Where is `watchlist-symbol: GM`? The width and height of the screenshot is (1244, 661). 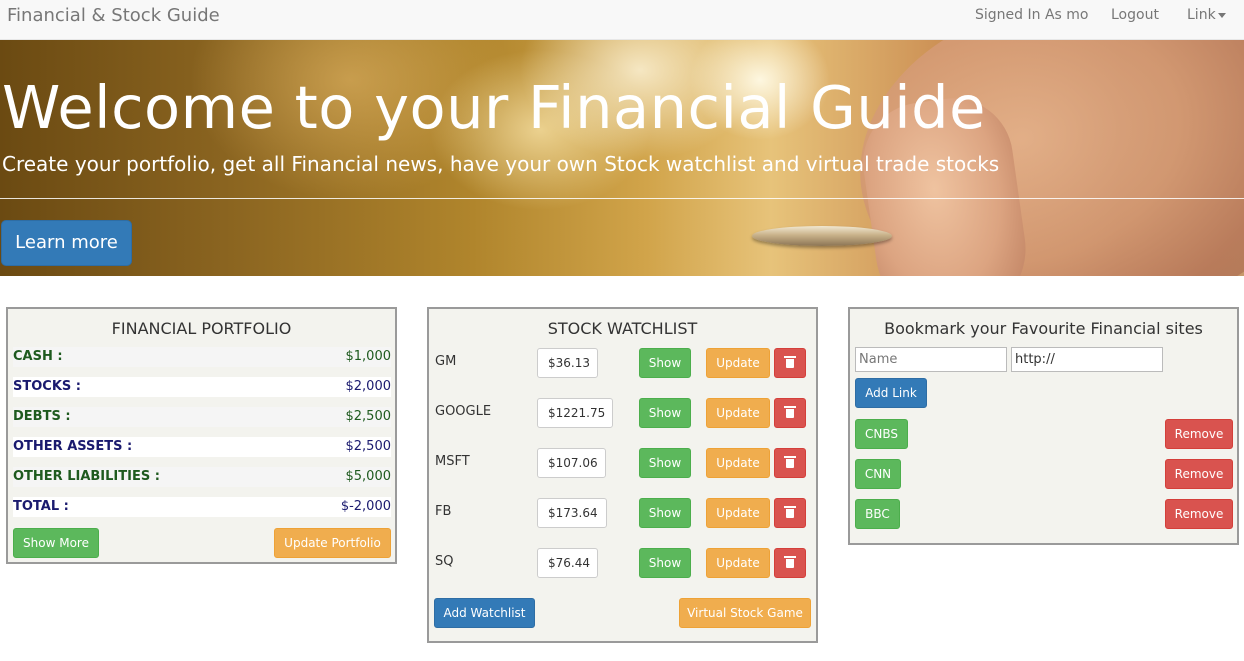 watchlist-symbol: GM is located at coordinates (446, 361).